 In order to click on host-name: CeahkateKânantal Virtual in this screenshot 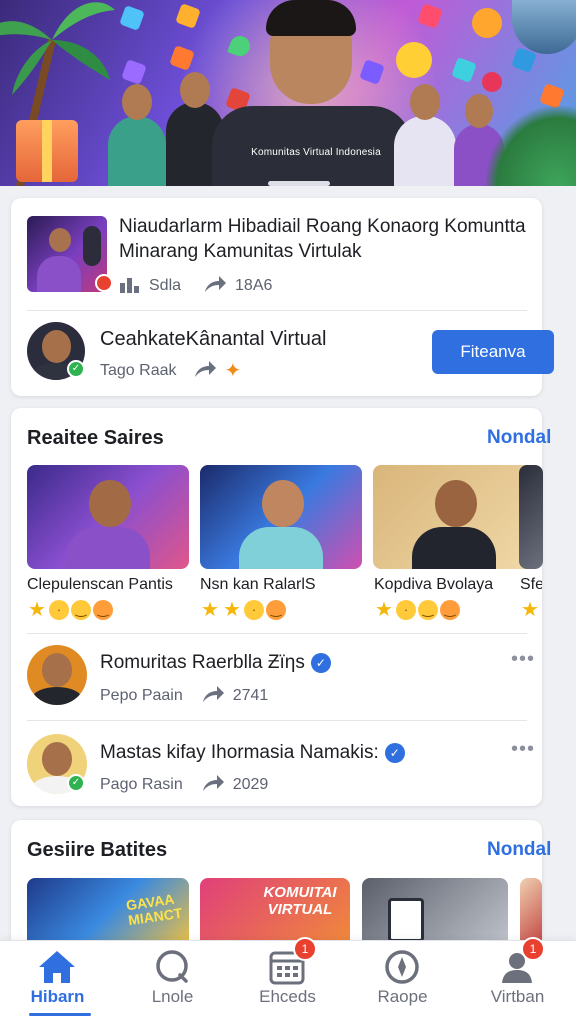, I will do `click(213, 339)`.